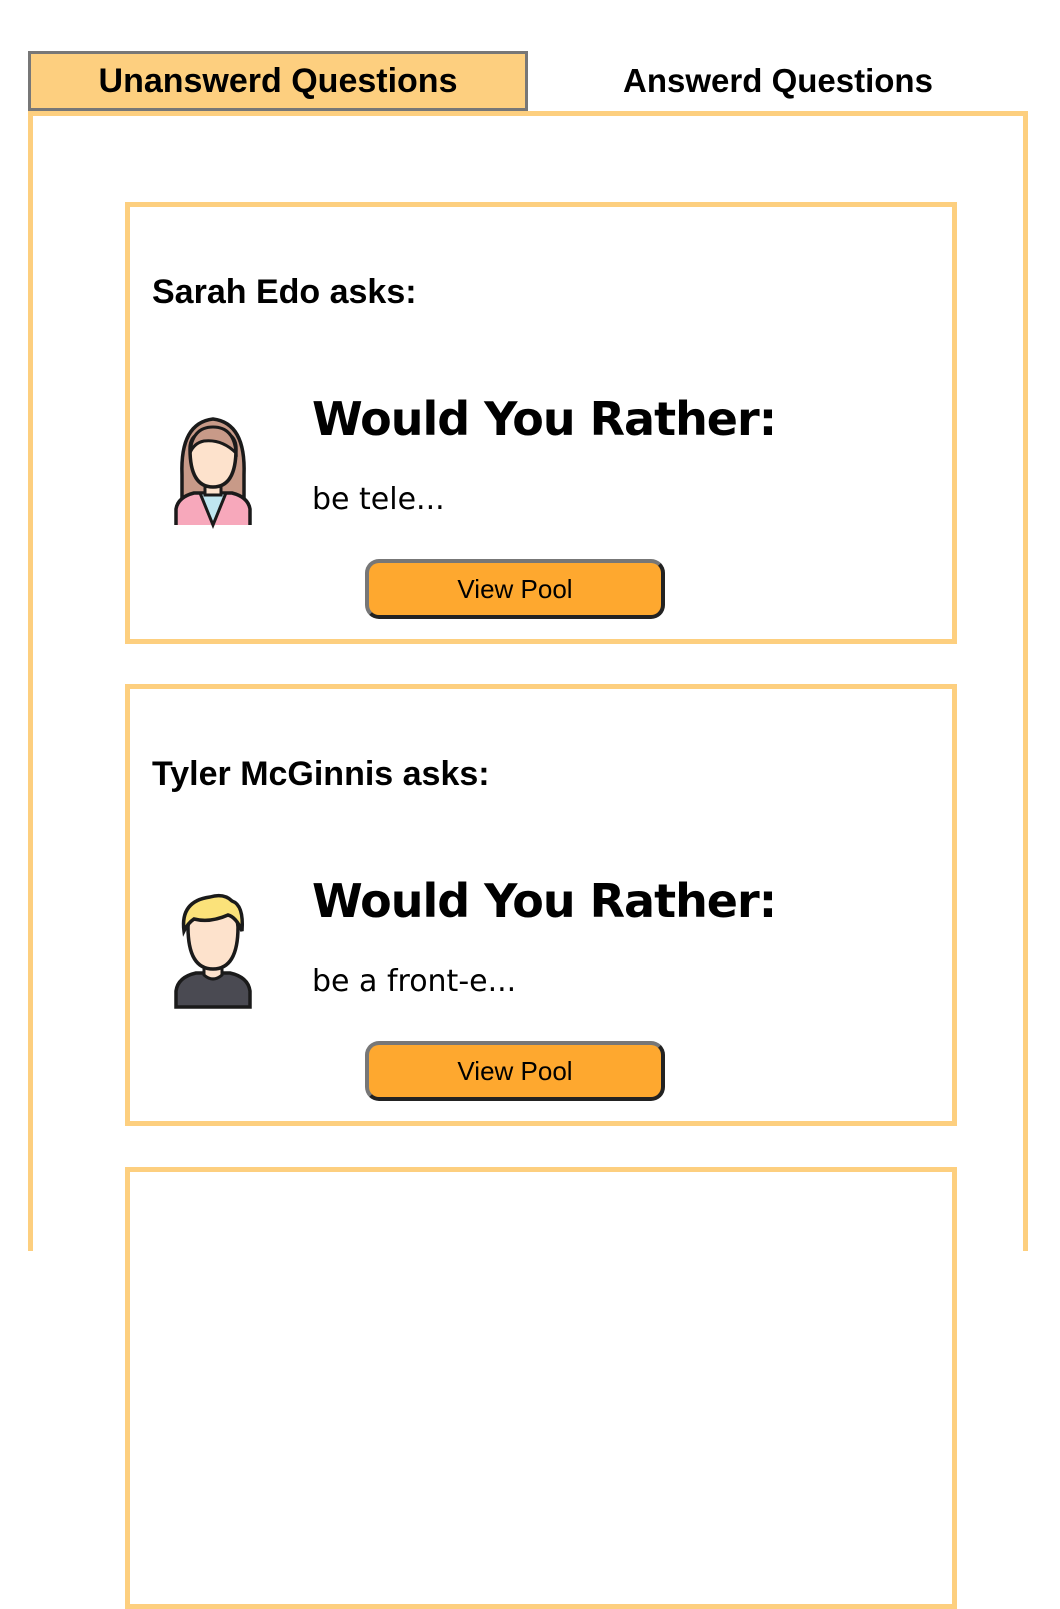  What do you see at coordinates (321, 774) in the screenshot?
I see `asker-heading: Tyler McGinnis asks:` at bounding box center [321, 774].